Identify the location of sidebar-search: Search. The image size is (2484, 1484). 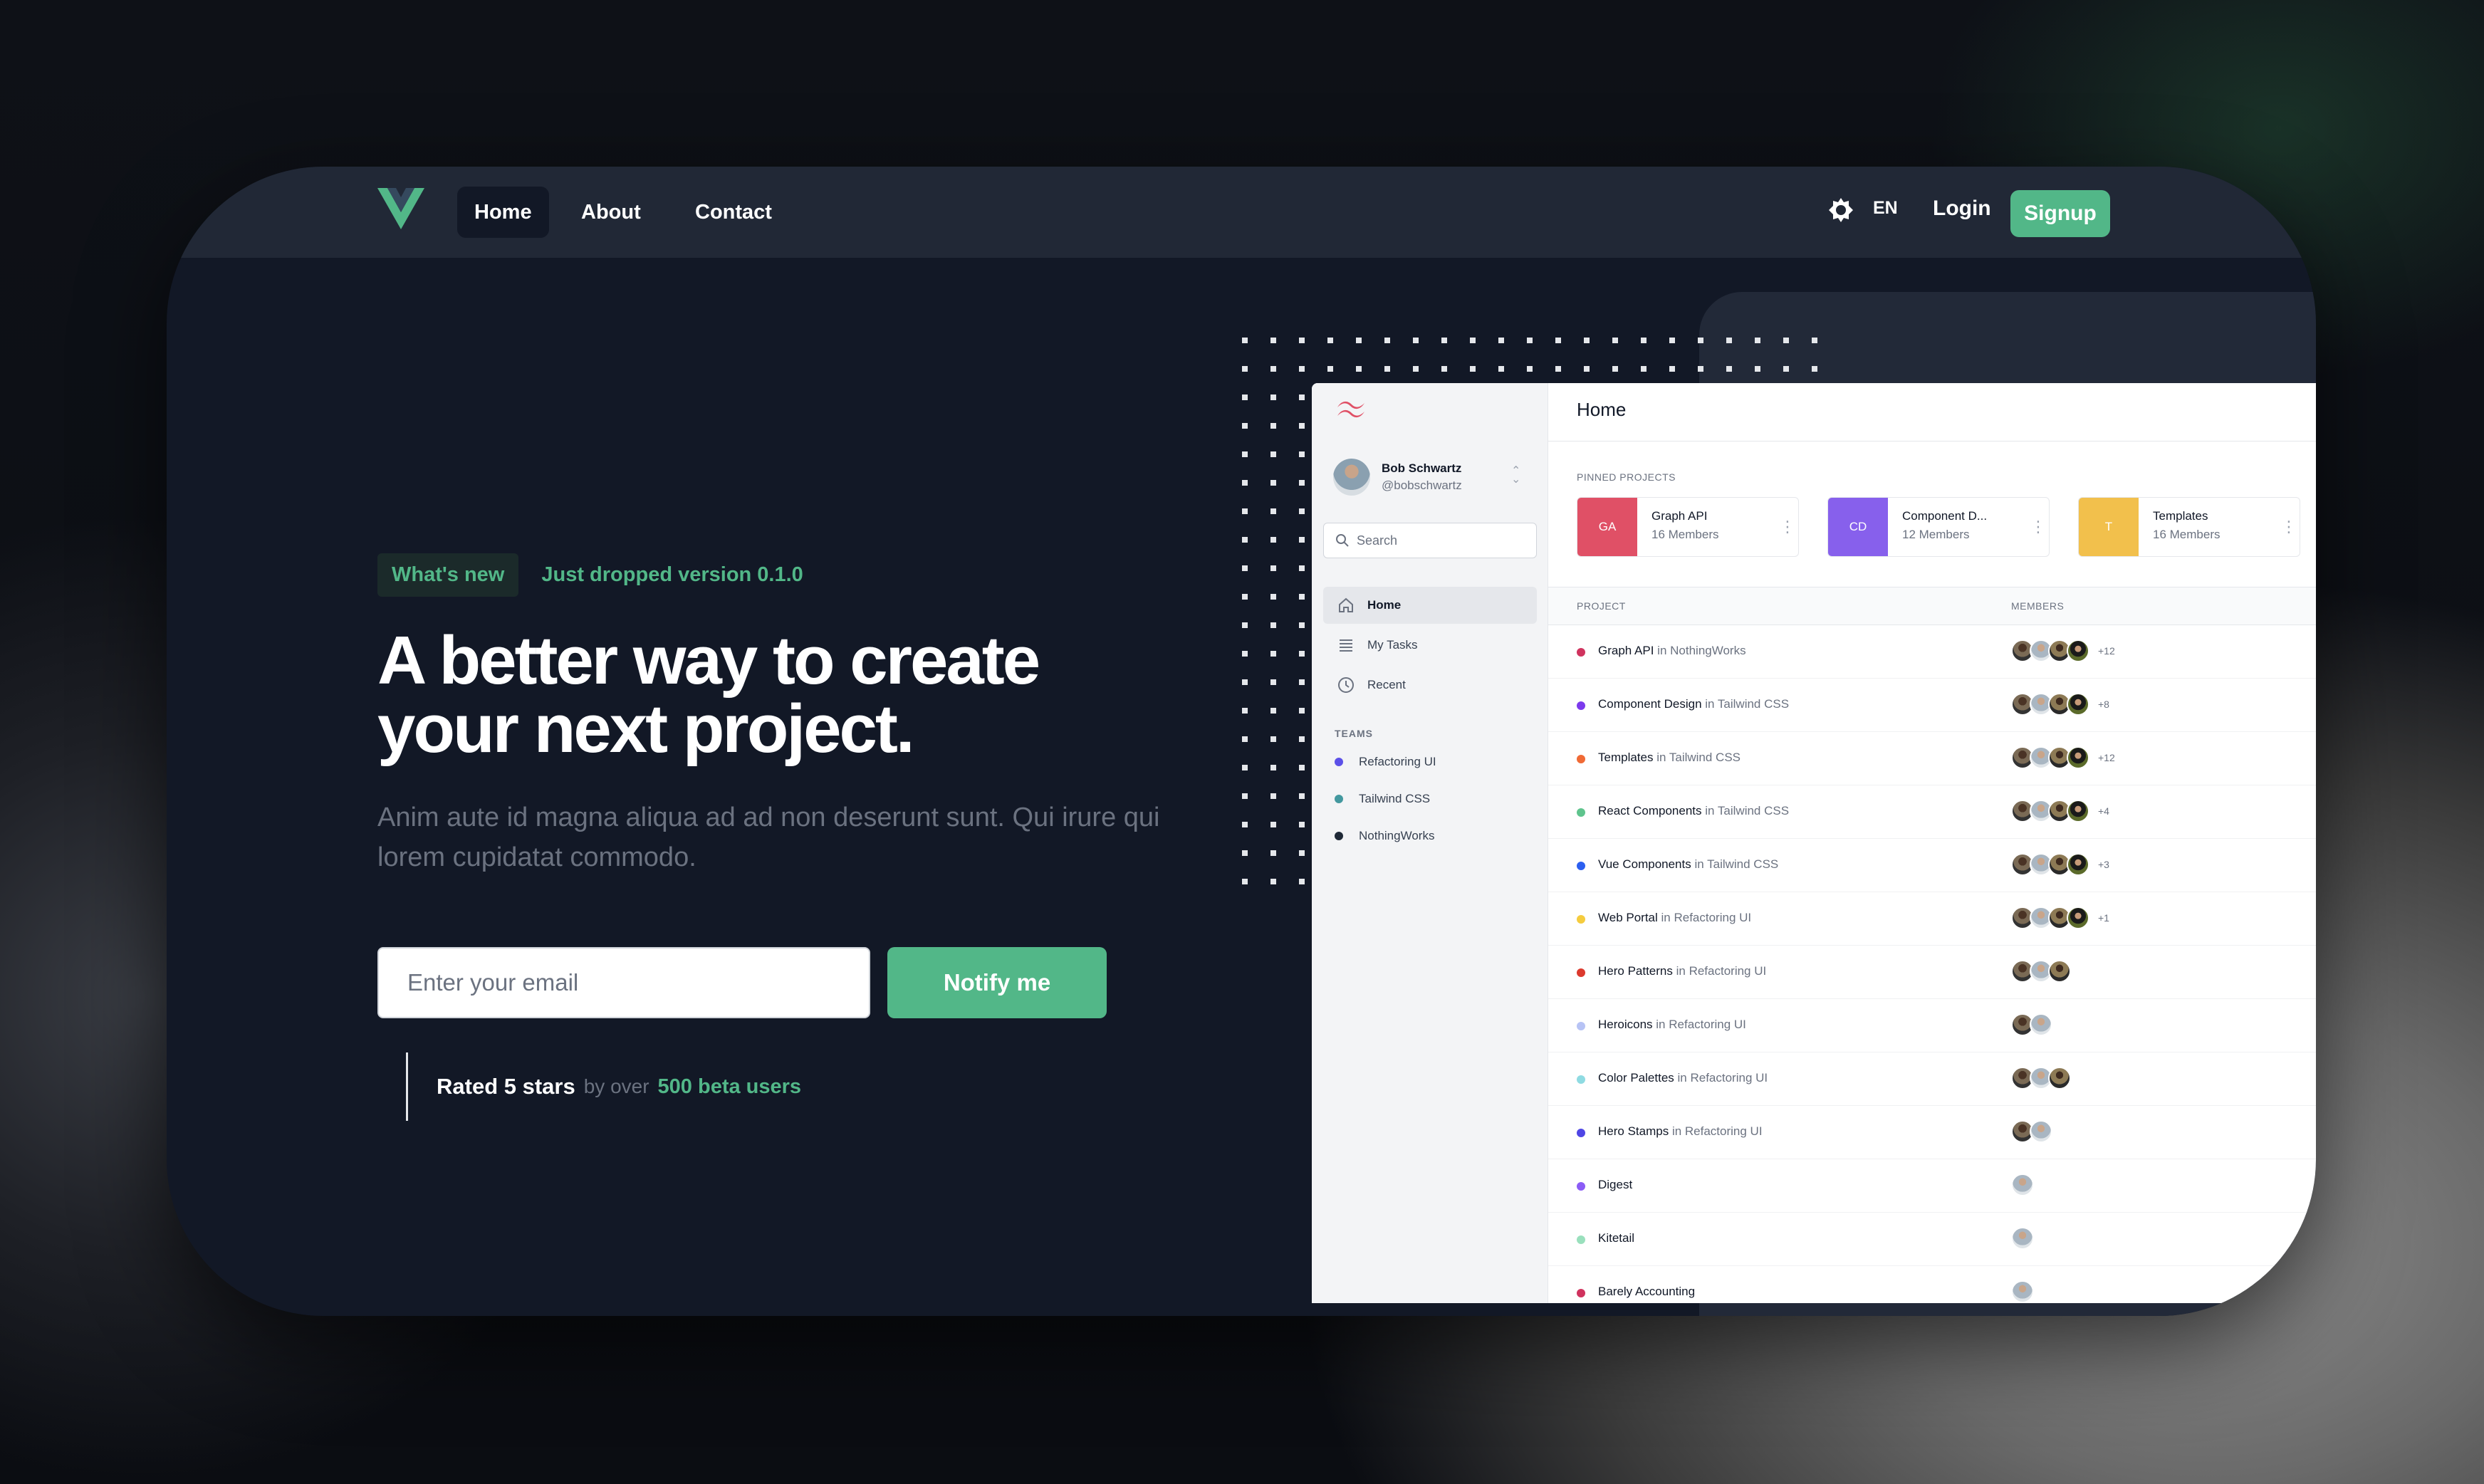
(1430, 540).